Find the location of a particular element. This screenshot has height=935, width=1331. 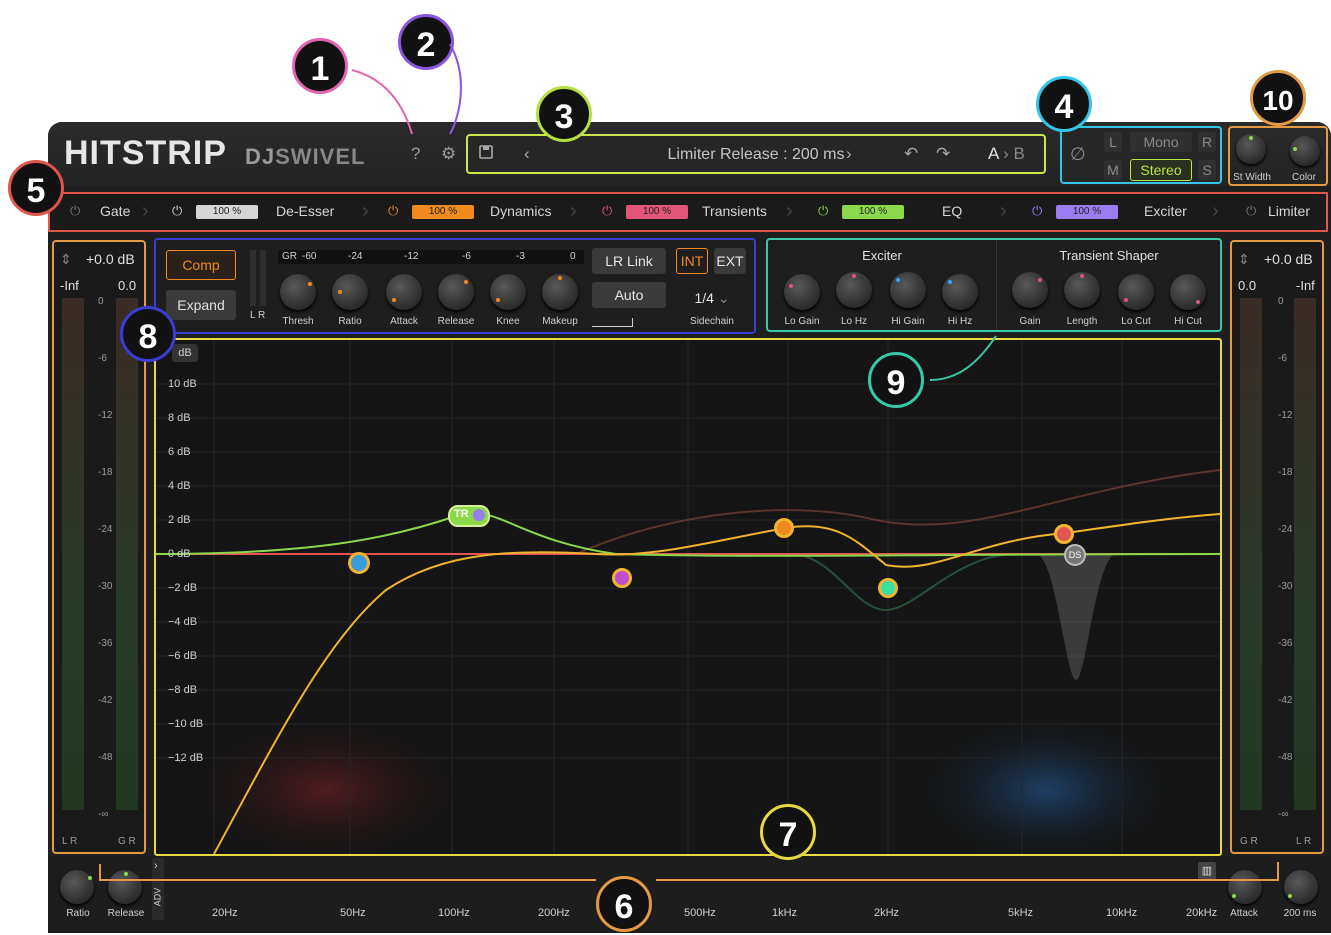

module-dynamics: Dynamics is located at coordinates (520, 211).